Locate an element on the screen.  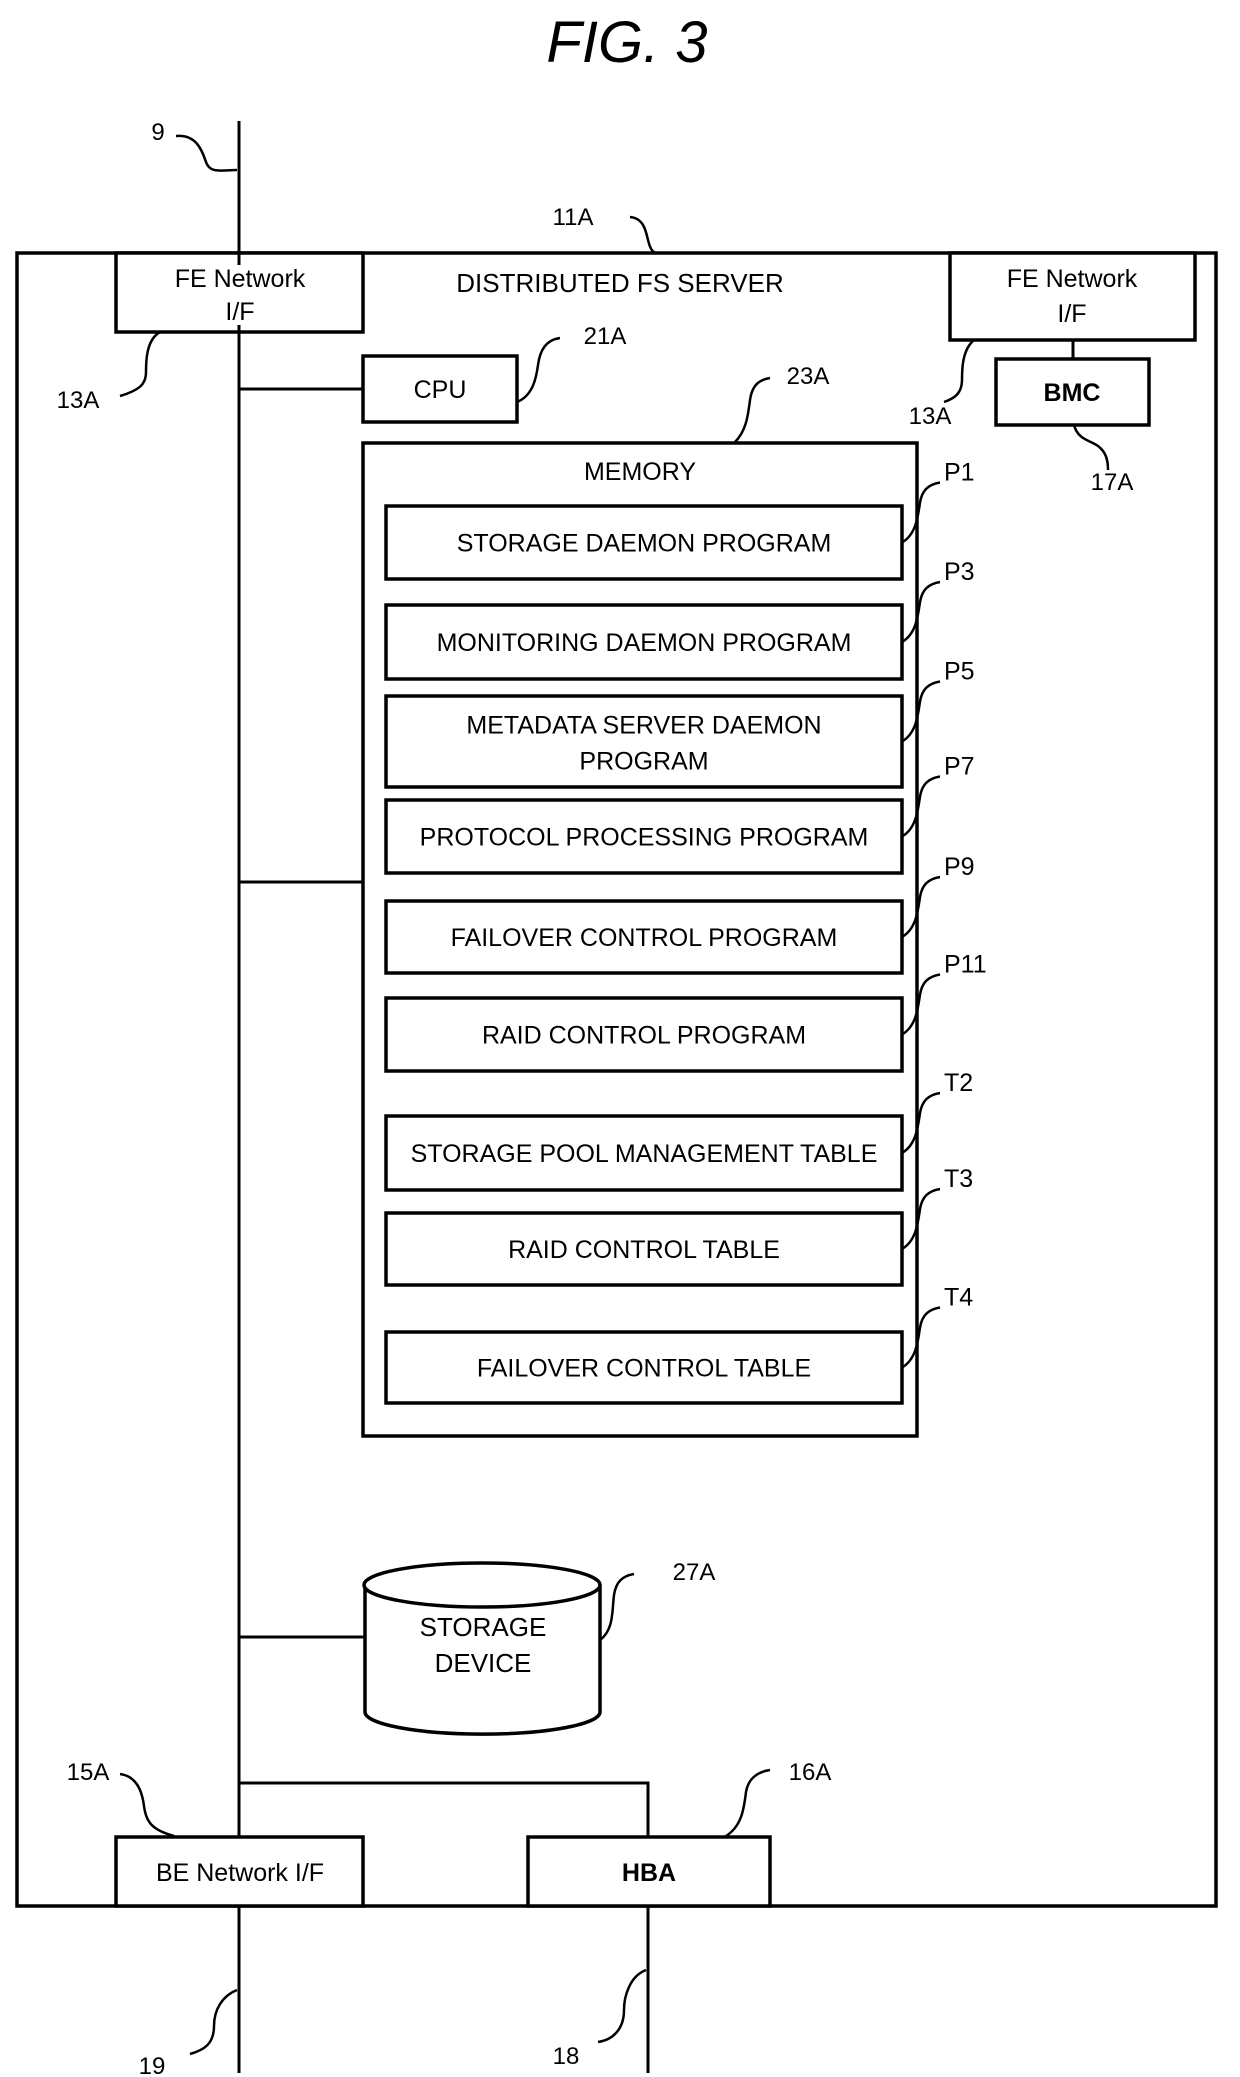
leader-27a is located at coordinates (617, 1607).